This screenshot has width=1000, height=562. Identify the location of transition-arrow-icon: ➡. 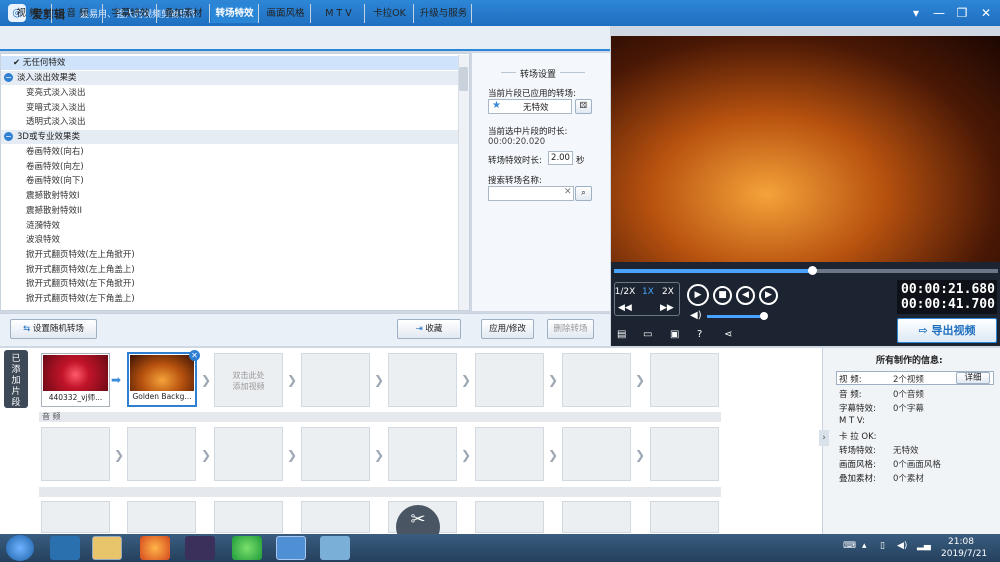
(116, 380).